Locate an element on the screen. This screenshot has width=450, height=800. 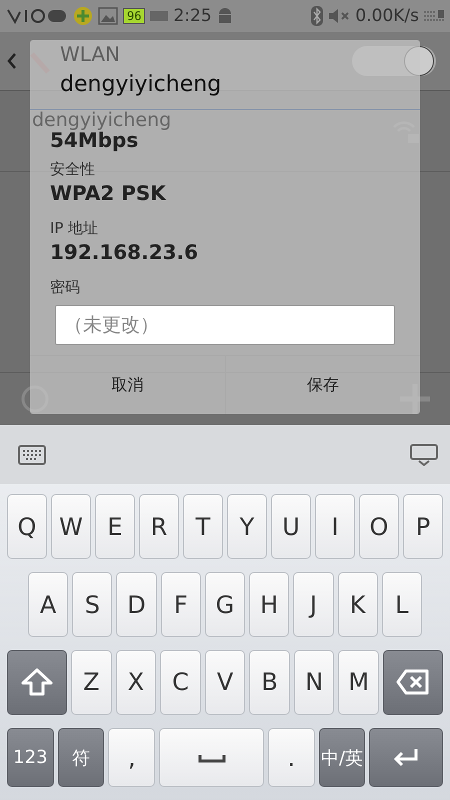
function-key: 符 is located at coordinates (81, 758).